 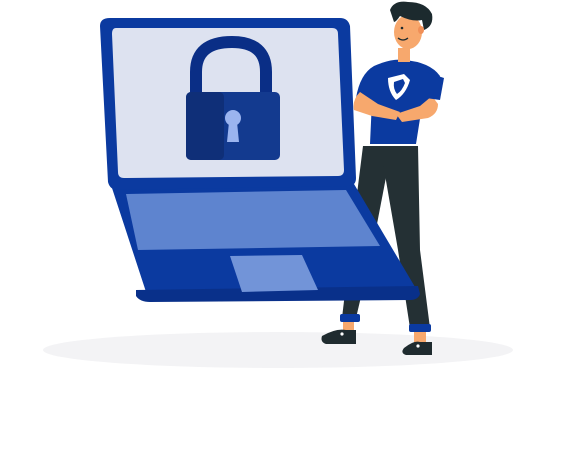 What do you see at coordinates (253, 220) in the screenshot?
I see `laptop-keyboard-deck` at bounding box center [253, 220].